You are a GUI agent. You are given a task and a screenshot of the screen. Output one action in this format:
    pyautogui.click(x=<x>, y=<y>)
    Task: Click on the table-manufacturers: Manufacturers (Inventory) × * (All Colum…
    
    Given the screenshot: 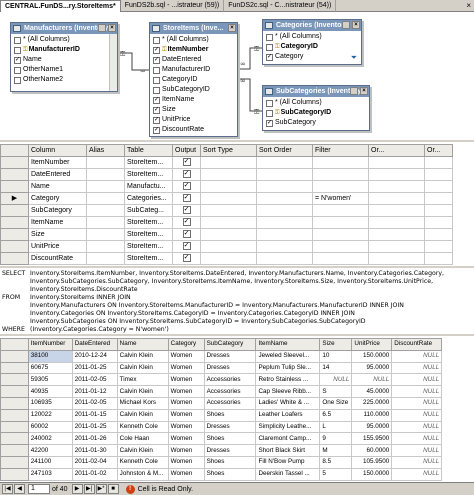 What is the action you would take?
    pyautogui.click(x=64, y=57)
    